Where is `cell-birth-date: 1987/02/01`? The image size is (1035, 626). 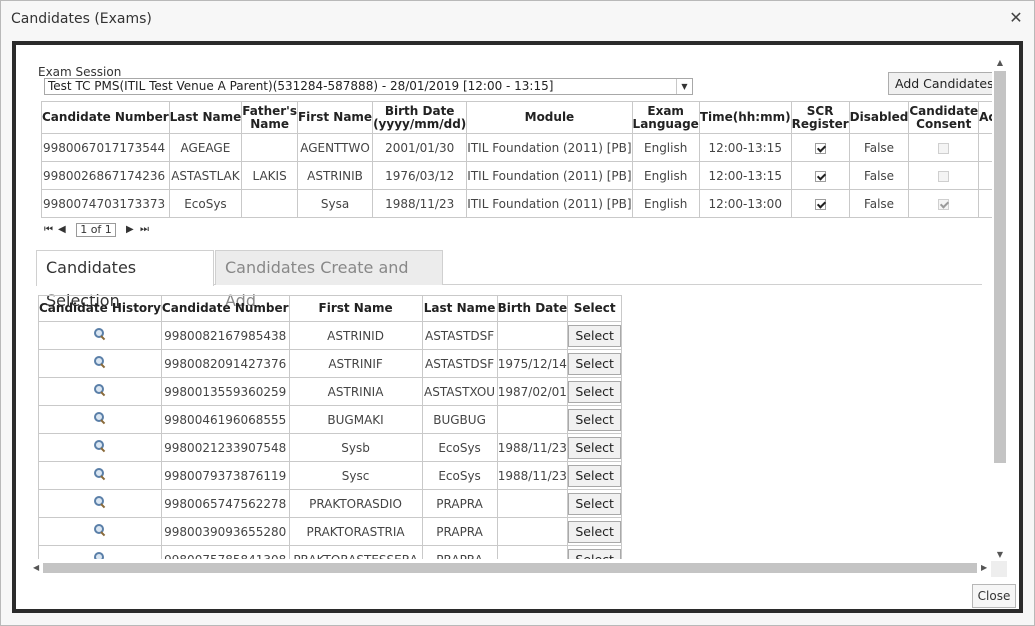 cell-birth-date: 1987/02/01 is located at coordinates (532, 391).